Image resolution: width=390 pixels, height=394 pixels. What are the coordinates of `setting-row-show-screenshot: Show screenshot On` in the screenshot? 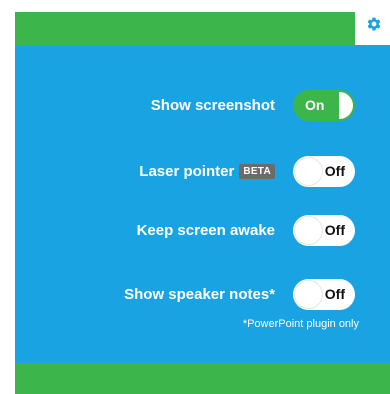 It's located at (185, 105).